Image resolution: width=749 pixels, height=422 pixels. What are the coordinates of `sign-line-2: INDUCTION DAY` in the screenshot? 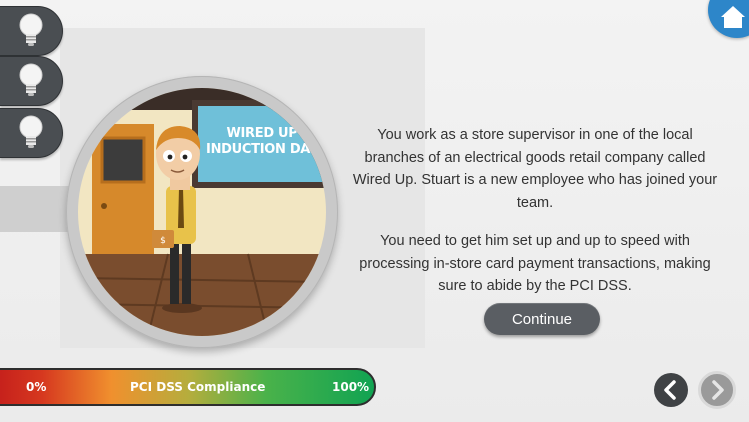 It's located at (262, 149).